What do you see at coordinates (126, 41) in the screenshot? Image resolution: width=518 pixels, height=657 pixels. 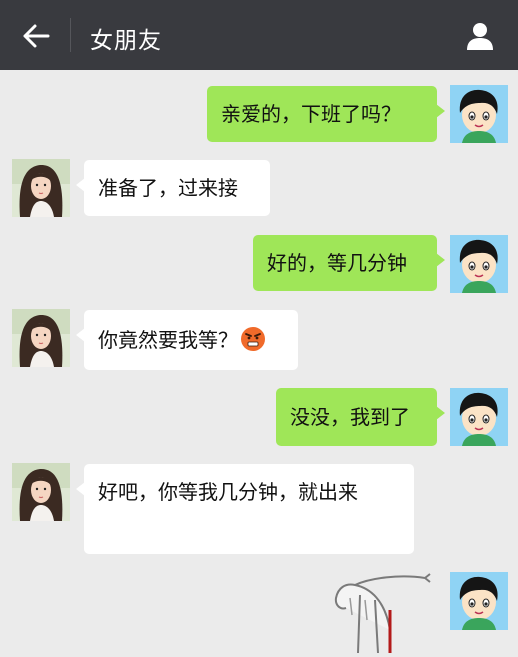 I see `chat-title: 女朋友` at bounding box center [126, 41].